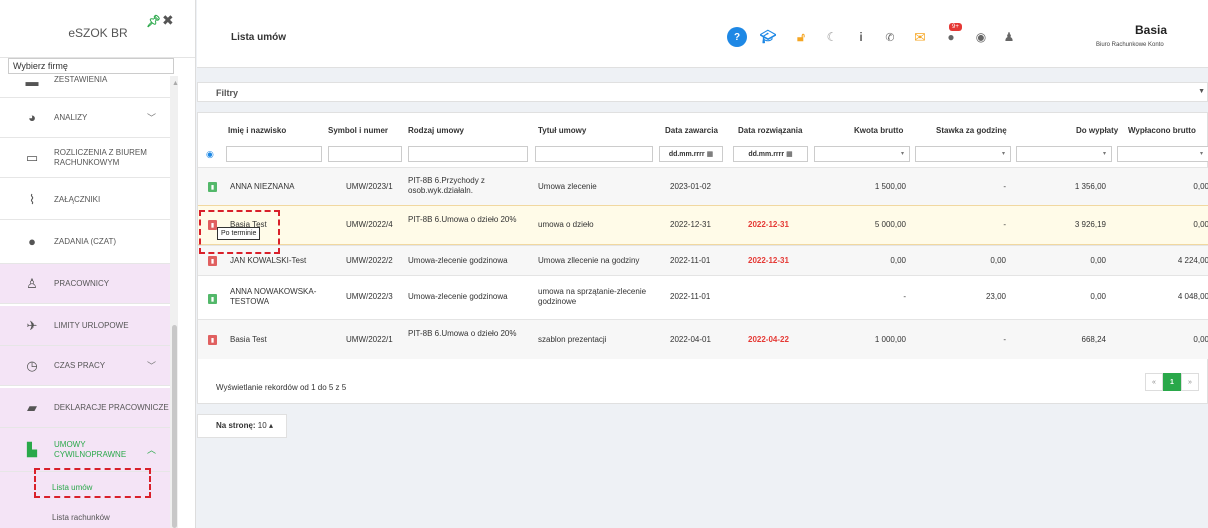 The height and width of the screenshot is (528, 1208). I want to click on filter-gross-select: ▾, so click(862, 154).